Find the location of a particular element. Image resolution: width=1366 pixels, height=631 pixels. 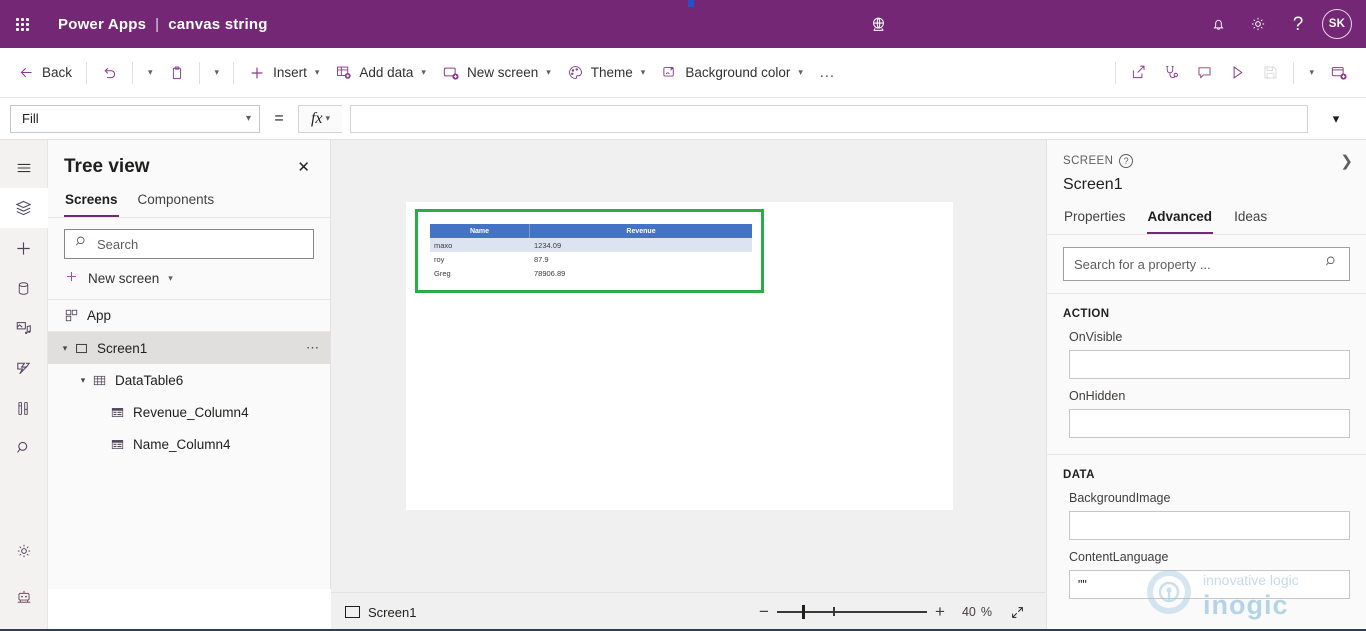

play-icon is located at coordinates (1237, 72).